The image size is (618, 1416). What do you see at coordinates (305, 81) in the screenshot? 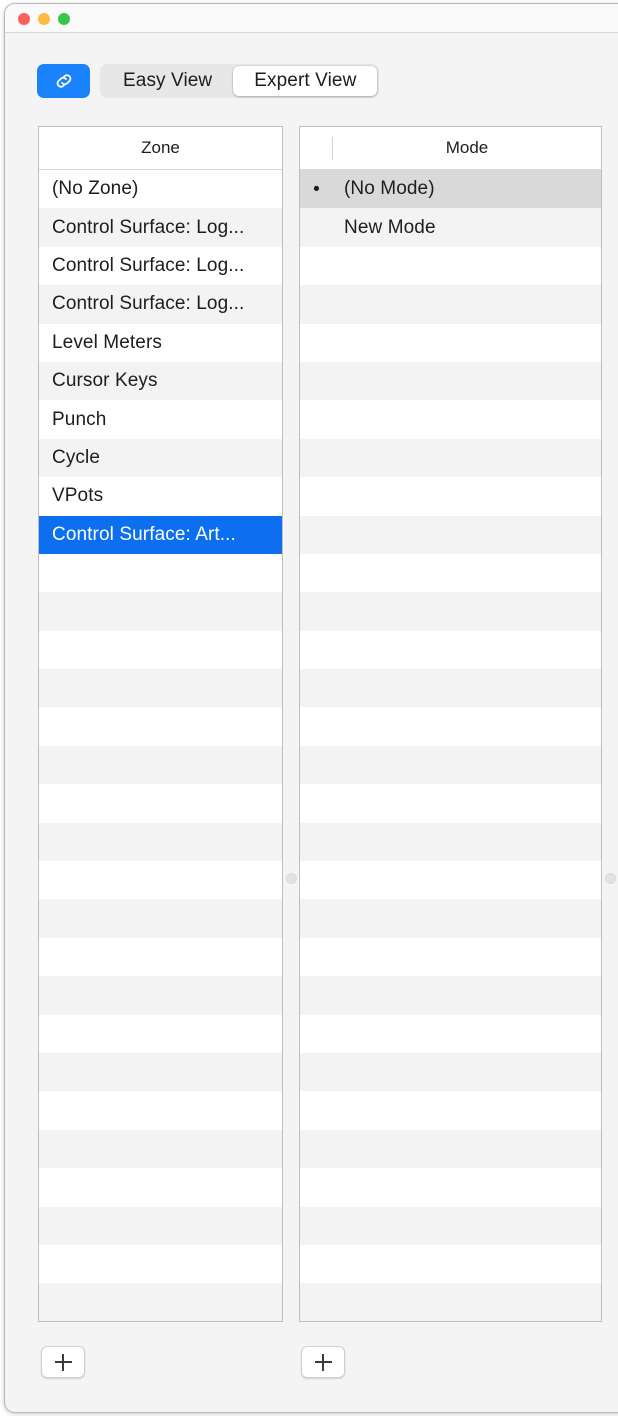
I see `tab-expert-view: Expert View` at bounding box center [305, 81].